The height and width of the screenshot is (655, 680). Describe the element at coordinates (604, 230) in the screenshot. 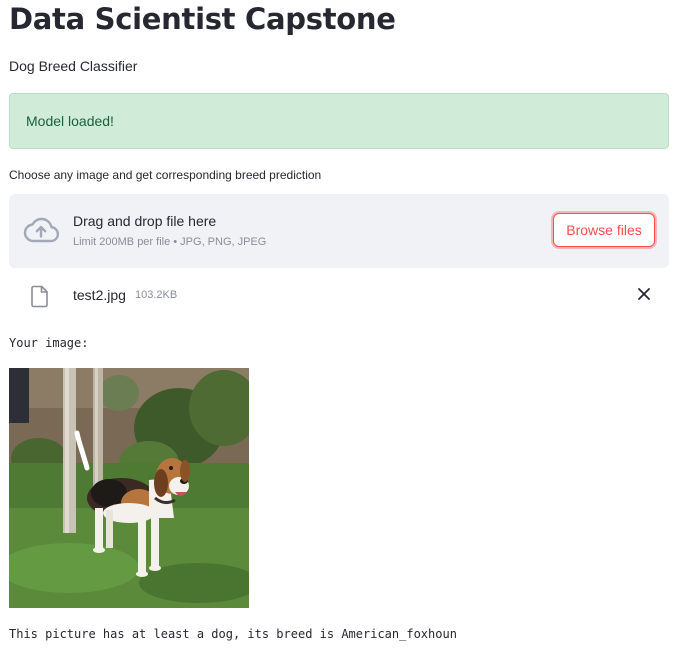

I see `browse-files-button: Browse files` at that location.